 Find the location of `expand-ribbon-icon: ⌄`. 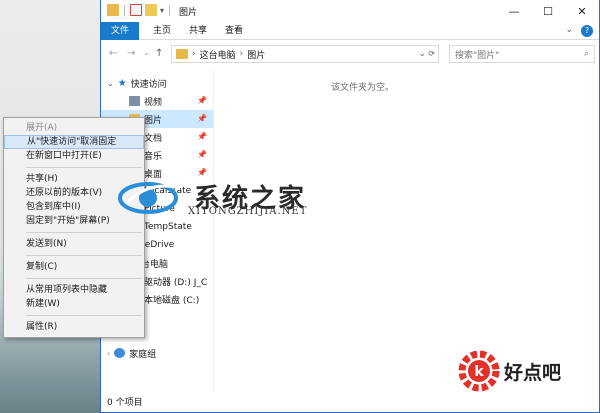

expand-ribbon-icon: ⌄ is located at coordinates (569, 31).